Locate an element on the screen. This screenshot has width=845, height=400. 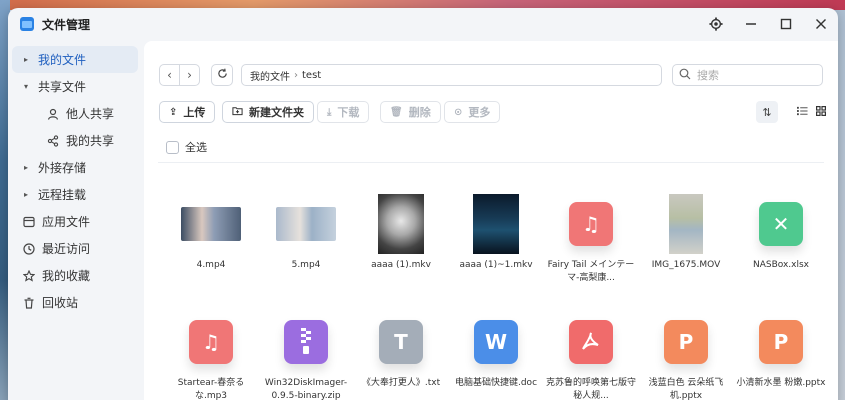
zip-file-icon is located at coordinates (306, 342).